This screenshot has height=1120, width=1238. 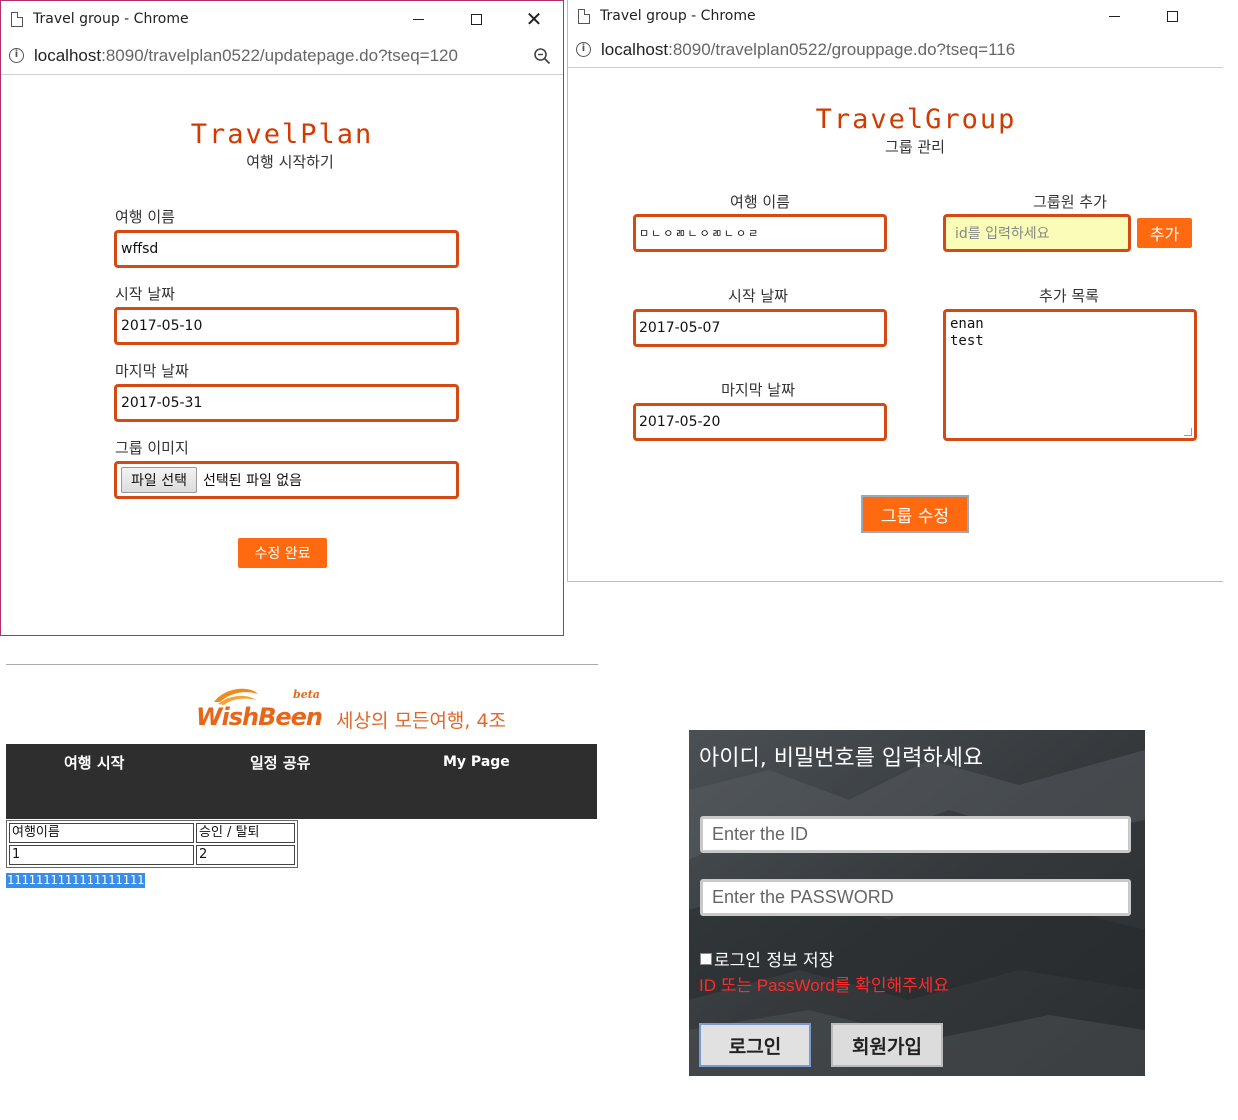 I want to click on end-date-value: 2017-05-31, so click(x=162, y=403).